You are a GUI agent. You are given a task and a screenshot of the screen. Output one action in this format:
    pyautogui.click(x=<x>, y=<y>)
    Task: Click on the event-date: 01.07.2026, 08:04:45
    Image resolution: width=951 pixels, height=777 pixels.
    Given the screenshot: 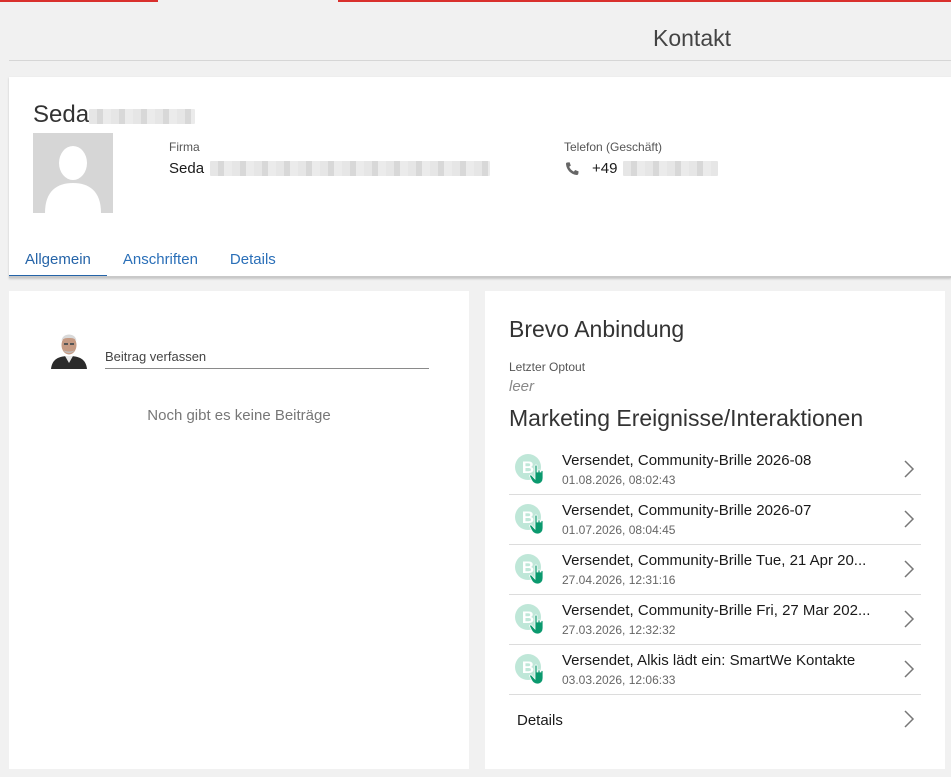 What is the action you would take?
    pyautogui.click(x=619, y=530)
    